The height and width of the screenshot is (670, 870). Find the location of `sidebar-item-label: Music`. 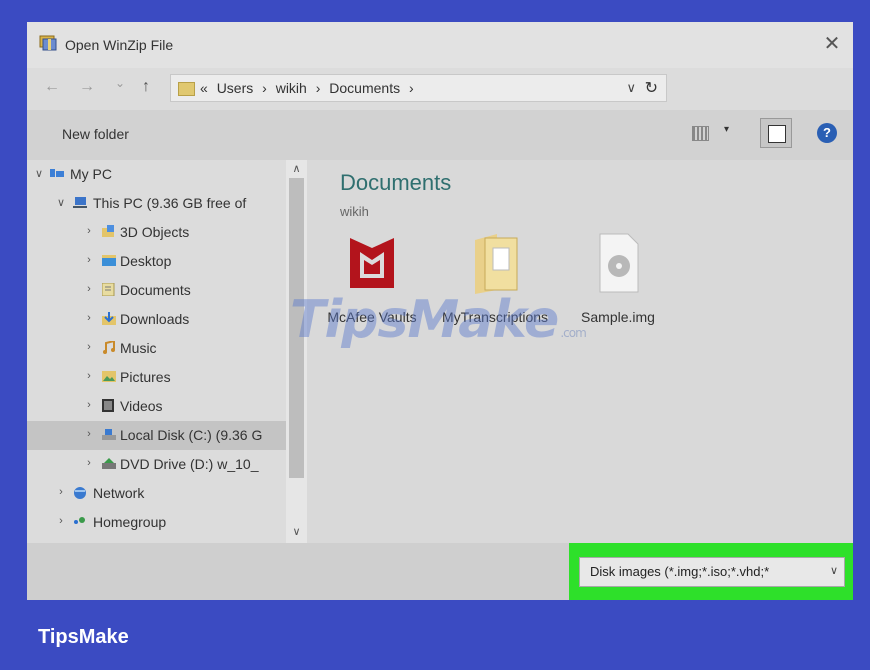

sidebar-item-label: Music is located at coordinates (138, 348).